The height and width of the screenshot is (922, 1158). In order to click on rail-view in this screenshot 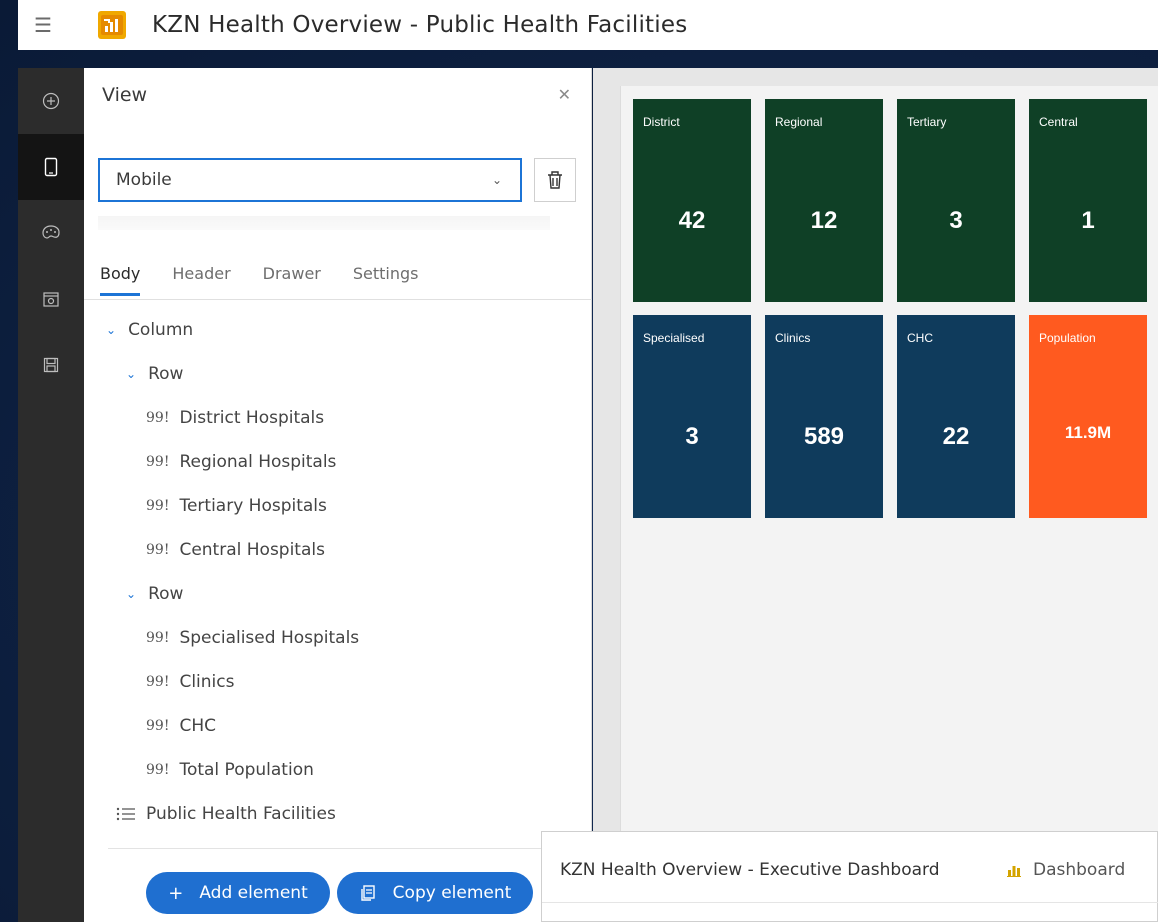, I will do `click(51, 167)`.